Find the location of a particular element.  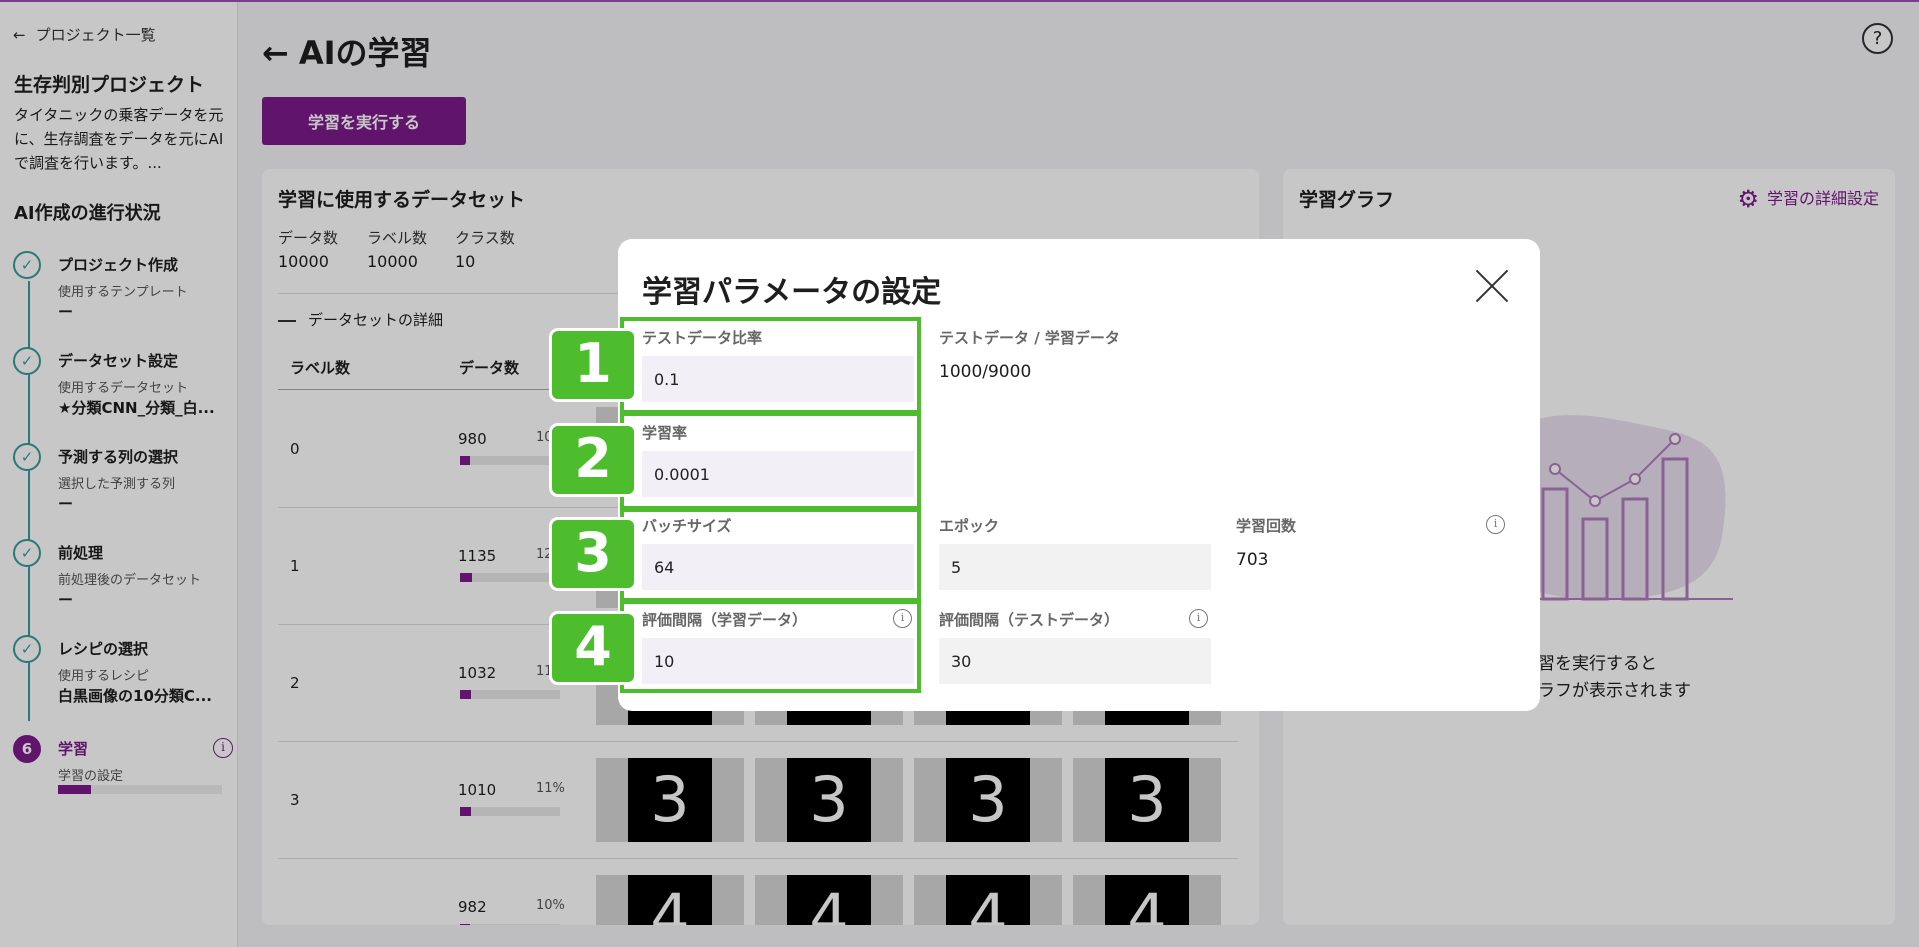

modal-title: 学習パラメータの設定 is located at coordinates (792, 292).